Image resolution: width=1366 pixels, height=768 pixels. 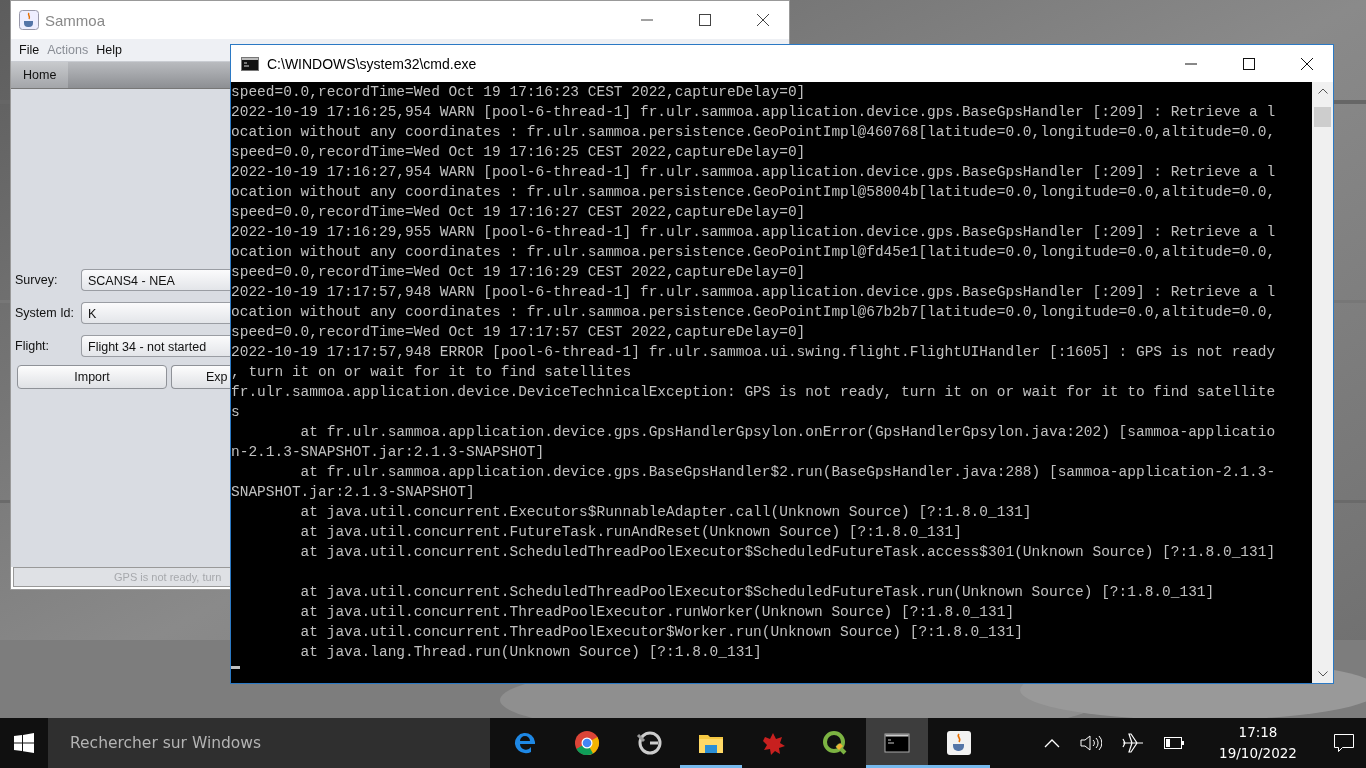 What do you see at coordinates (24, 743) in the screenshot?
I see `windows-logo-icon` at bounding box center [24, 743].